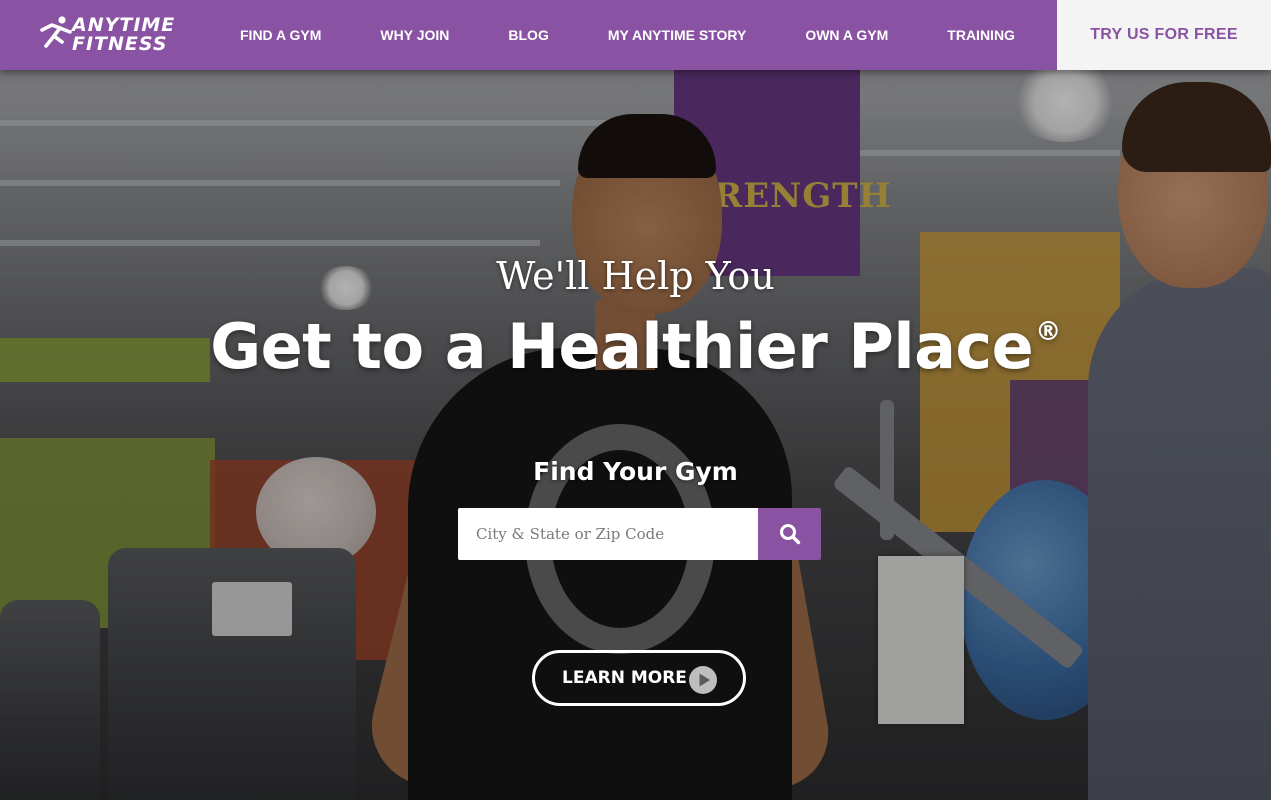 The width and height of the screenshot is (1271, 800). Describe the element at coordinates (846, 35) in the screenshot. I see `nav-item-own-a-gym: OWN A GYM` at that location.